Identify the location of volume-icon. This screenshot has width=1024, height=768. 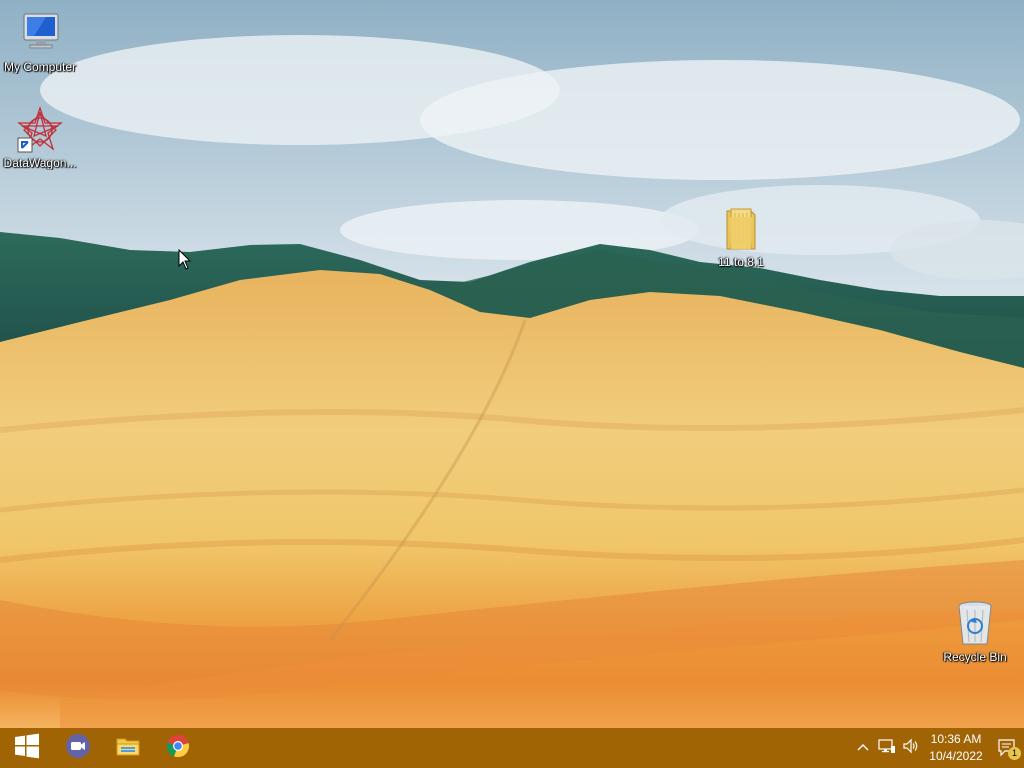
(911, 748).